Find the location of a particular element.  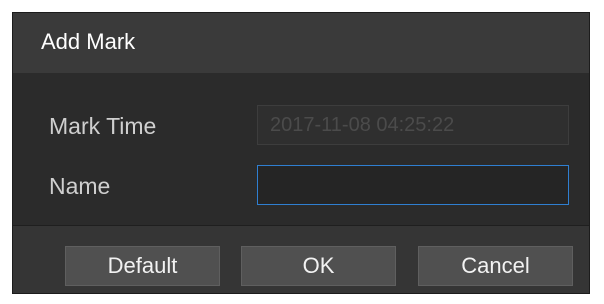

dialog-title: Add Mark is located at coordinates (88, 41).